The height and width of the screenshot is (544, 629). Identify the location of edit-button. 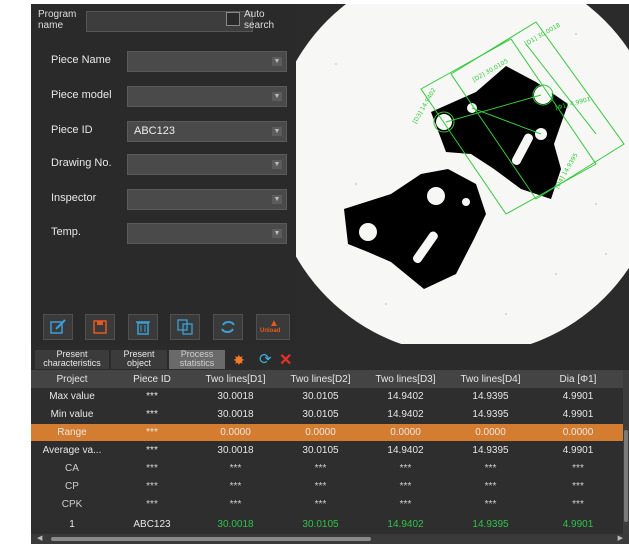
(58, 327).